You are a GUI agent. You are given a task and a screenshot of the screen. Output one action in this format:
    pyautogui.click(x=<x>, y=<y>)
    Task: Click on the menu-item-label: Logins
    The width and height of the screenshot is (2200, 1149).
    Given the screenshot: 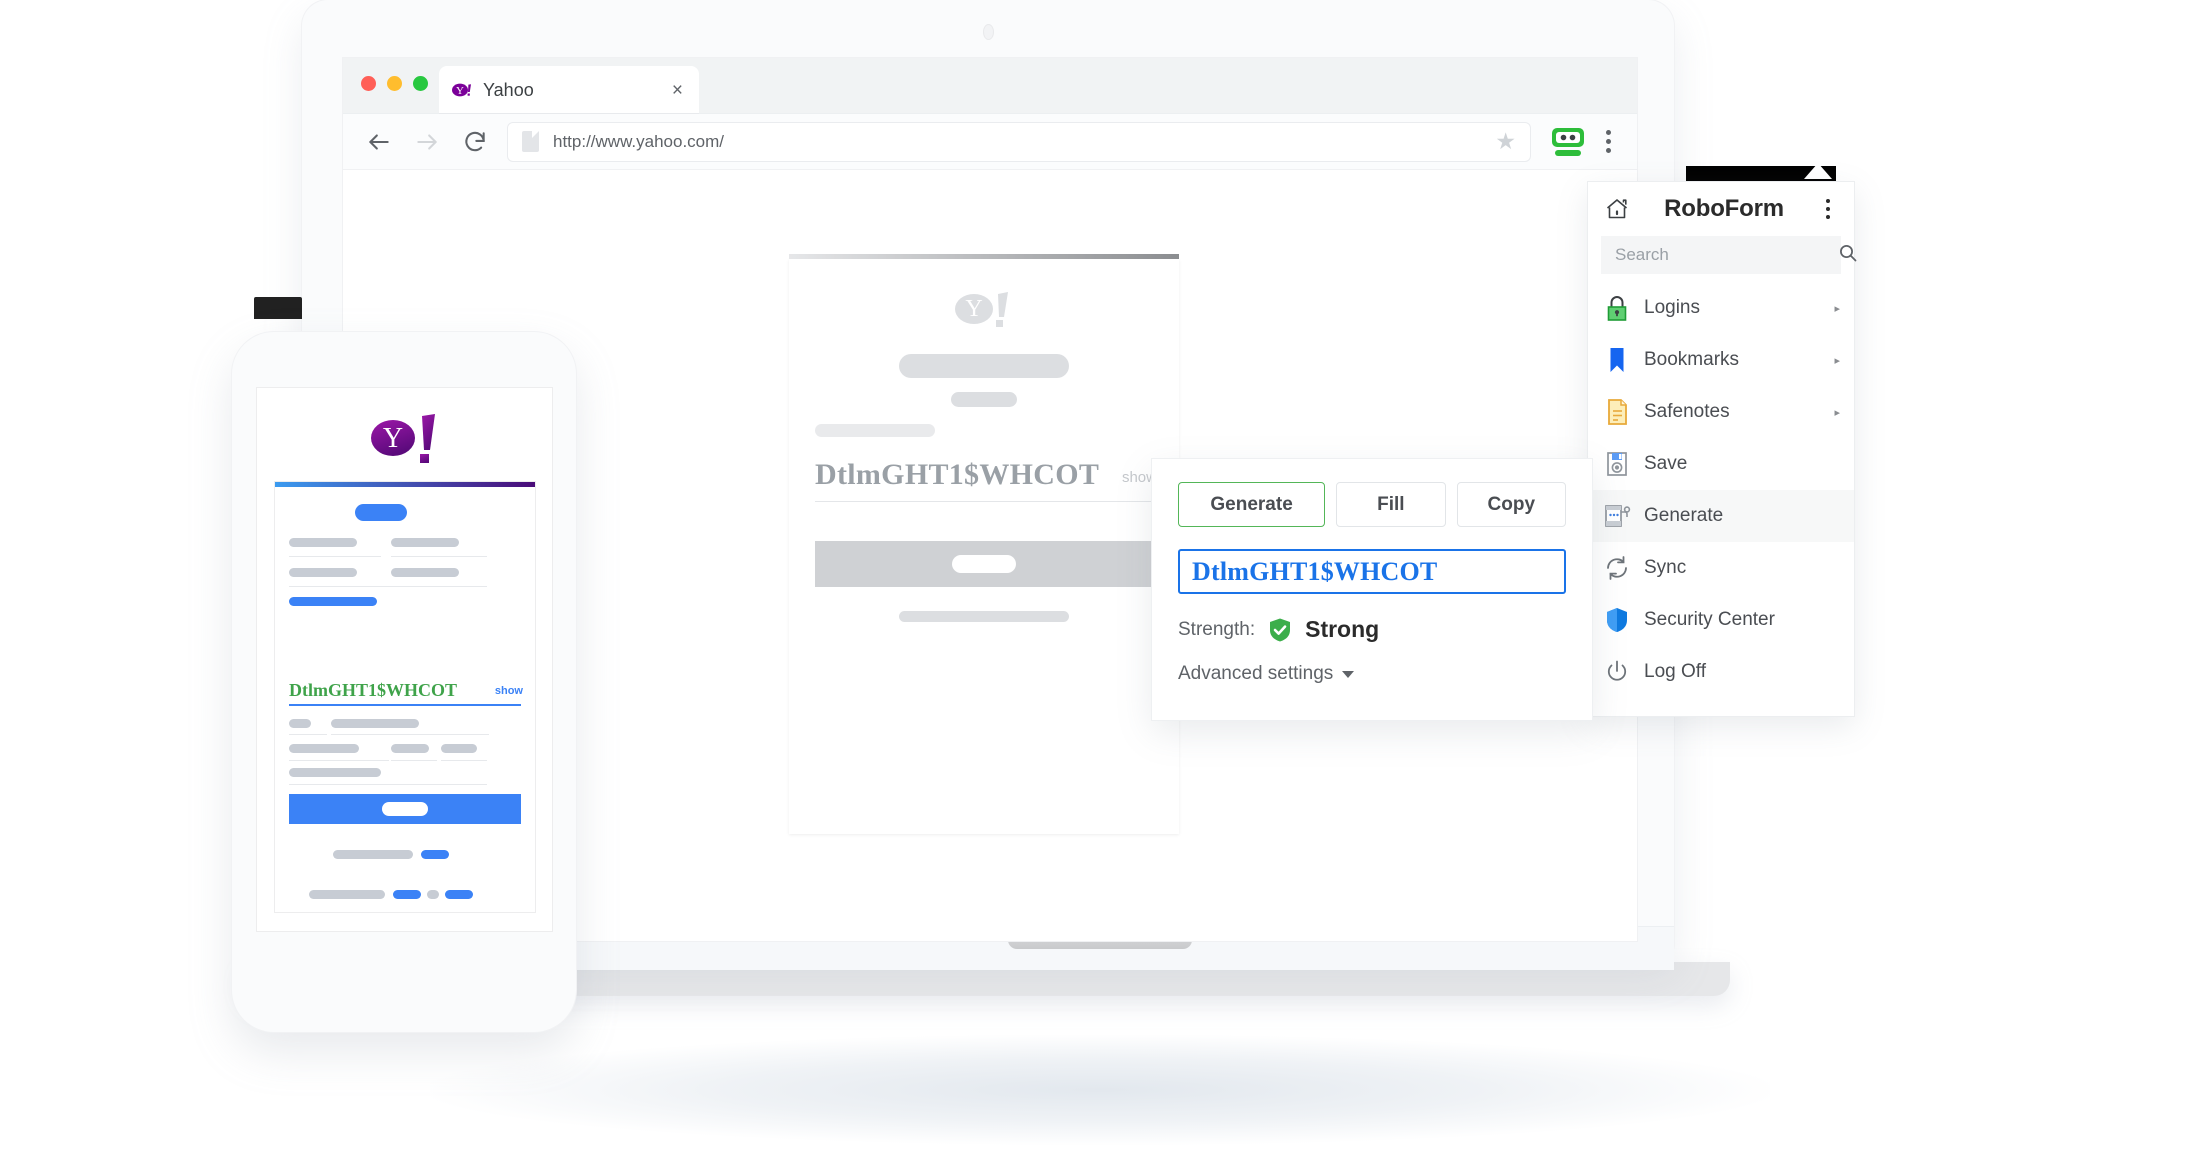 What is the action you would take?
    pyautogui.click(x=1672, y=307)
    